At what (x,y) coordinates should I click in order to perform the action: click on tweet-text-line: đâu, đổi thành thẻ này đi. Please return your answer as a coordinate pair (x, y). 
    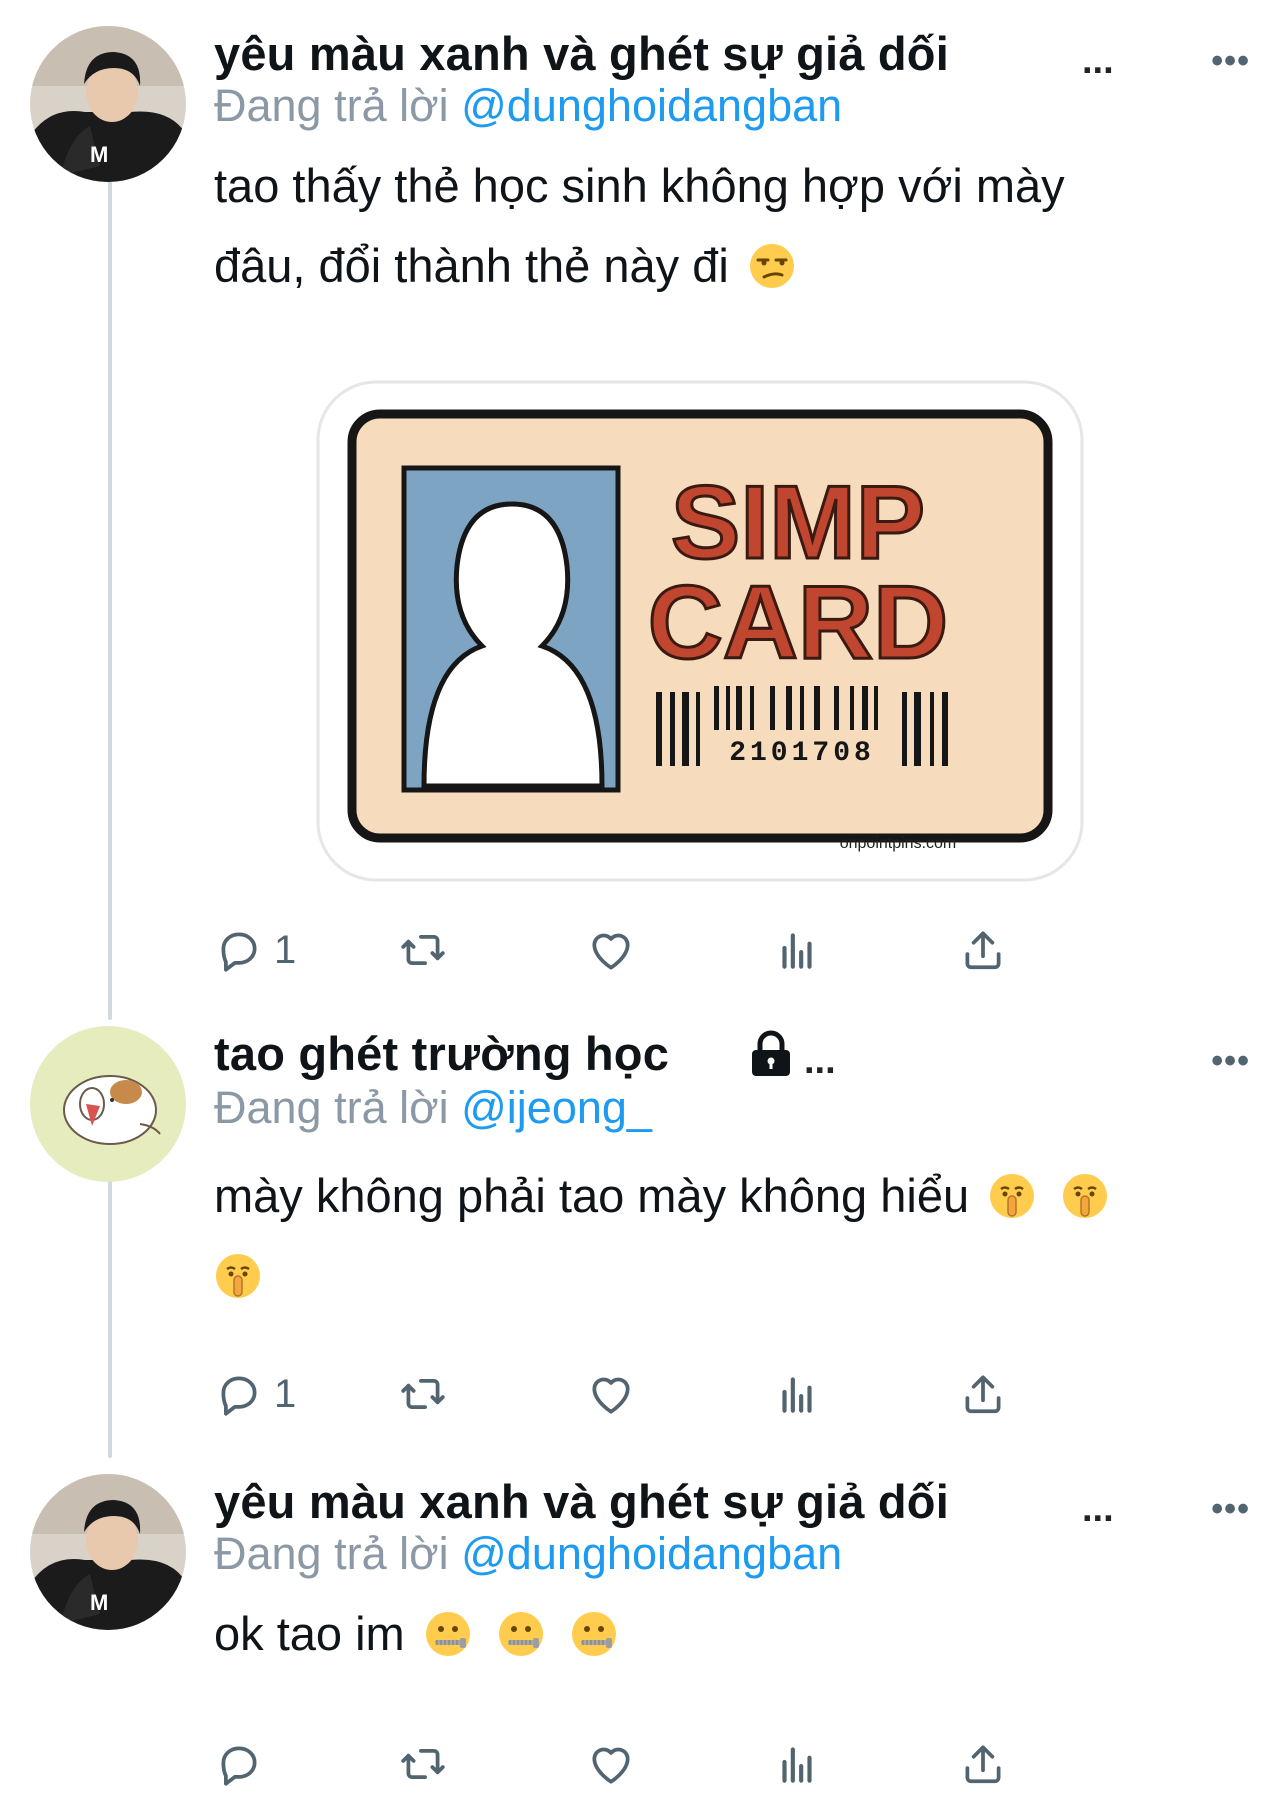
    Looking at the image, I should click on (724, 266).